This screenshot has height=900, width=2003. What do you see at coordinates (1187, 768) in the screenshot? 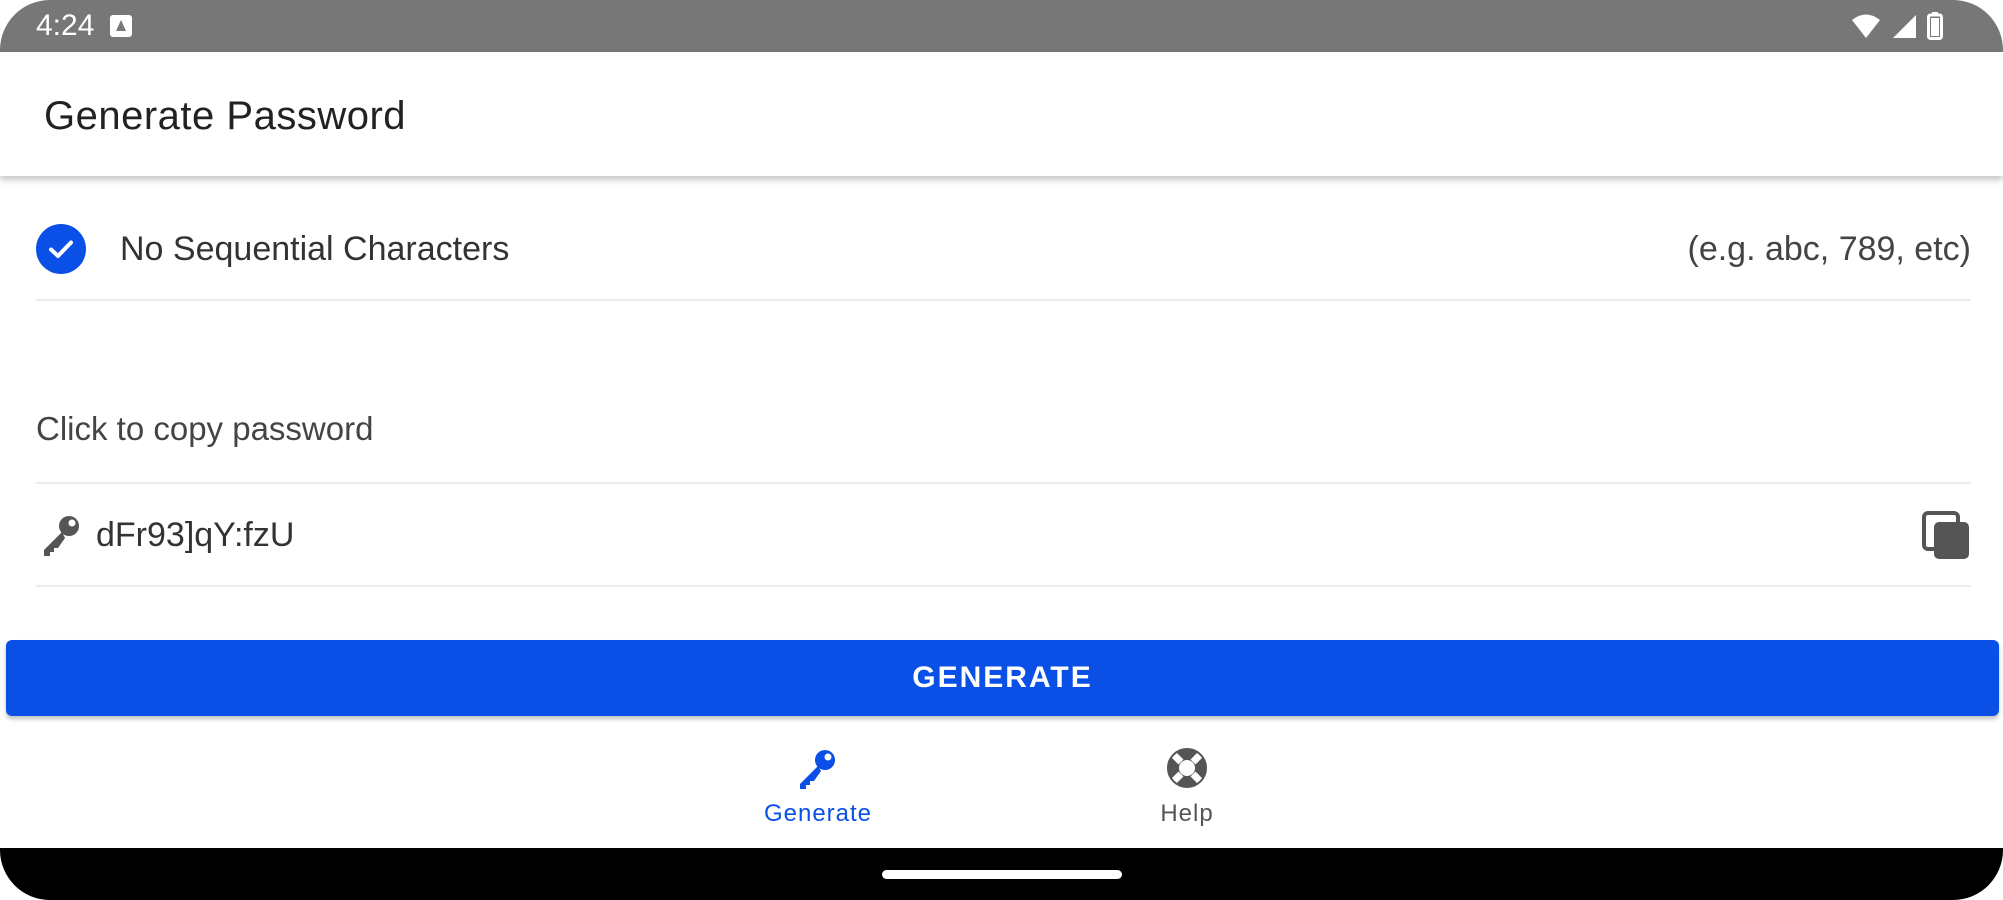
I see `lifebuoy-icon` at bounding box center [1187, 768].